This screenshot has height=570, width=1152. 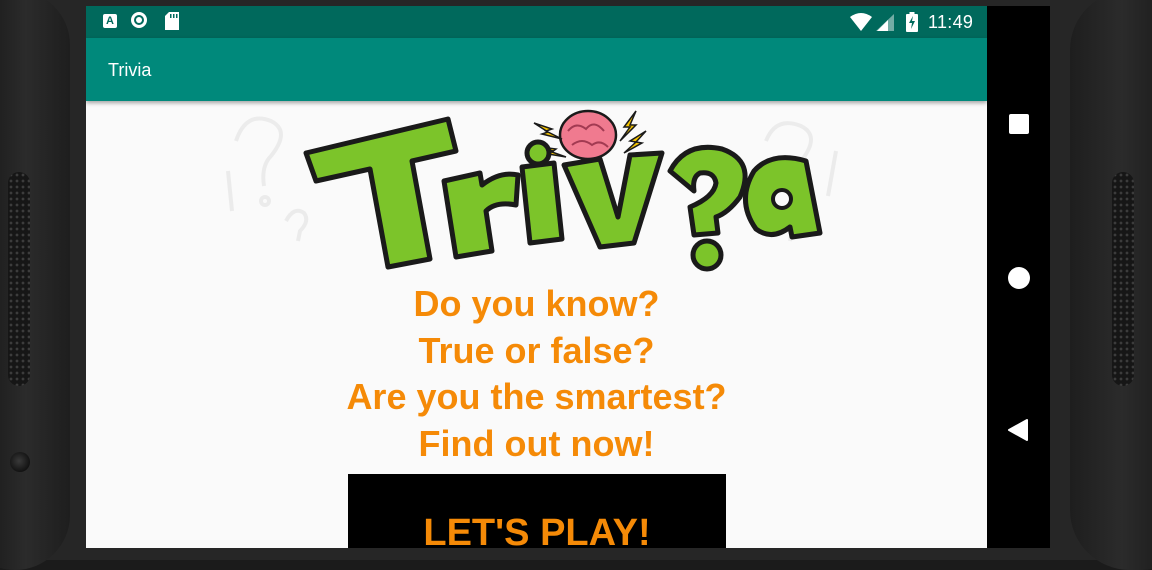 What do you see at coordinates (1018, 430) in the screenshot?
I see `back-triangle-icon` at bounding box center [1018, 430].